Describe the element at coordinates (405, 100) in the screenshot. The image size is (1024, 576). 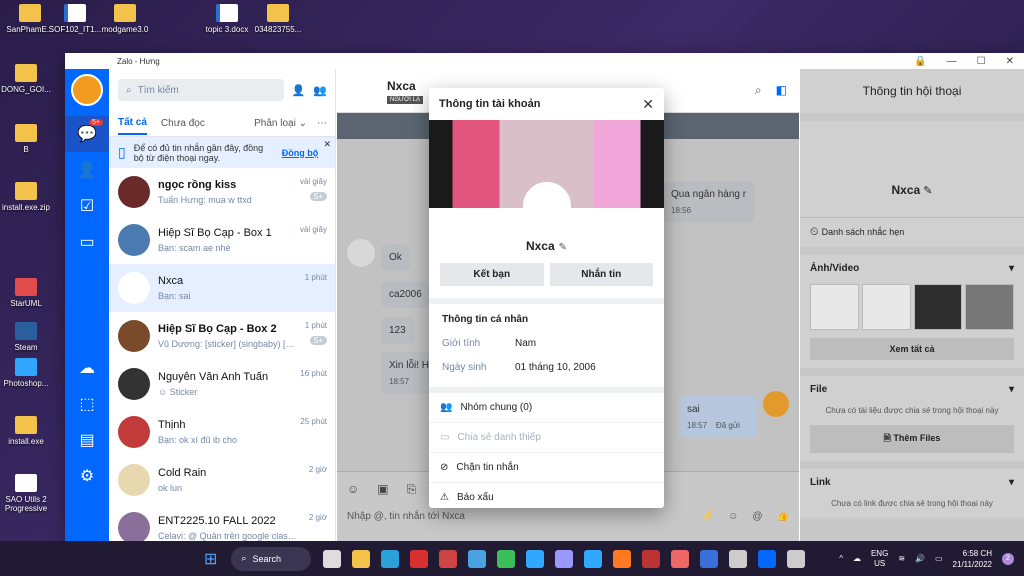
I see `stranger-tag: NGƯỜI LẠ` at that location.